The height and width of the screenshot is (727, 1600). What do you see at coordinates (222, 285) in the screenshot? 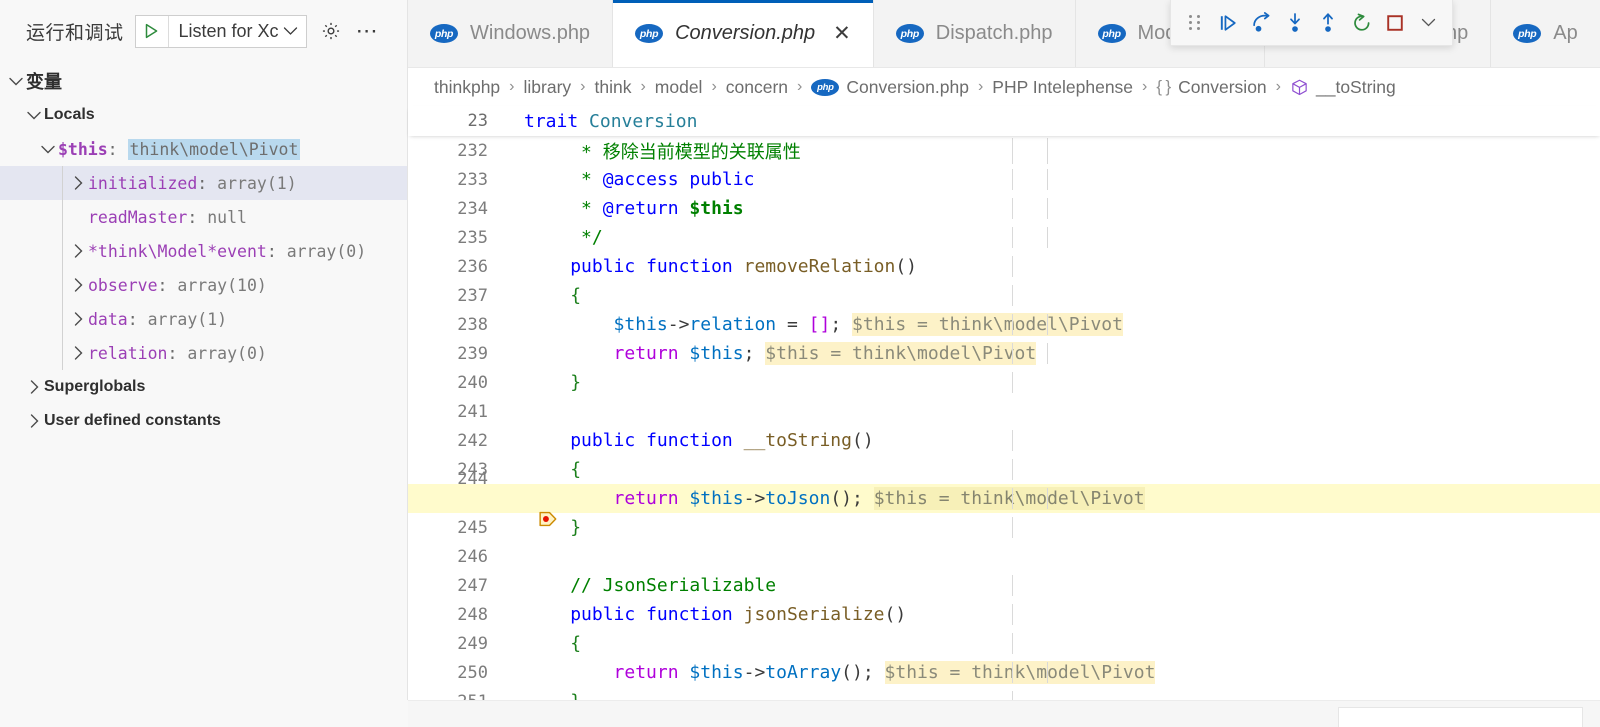
I see `variable-value: array(10)` at bounding box center [222, 285].